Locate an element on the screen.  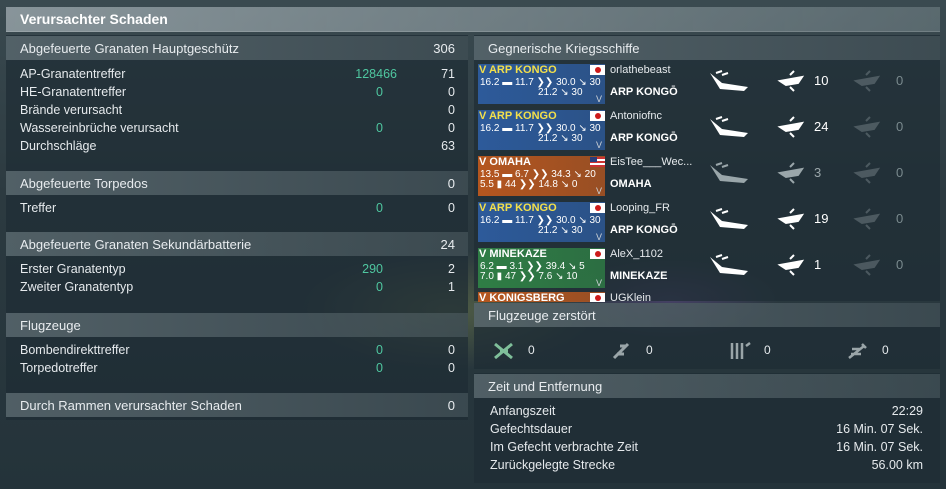
stat-label: HE-Granatentreffer is located at coordinates (73, 92).